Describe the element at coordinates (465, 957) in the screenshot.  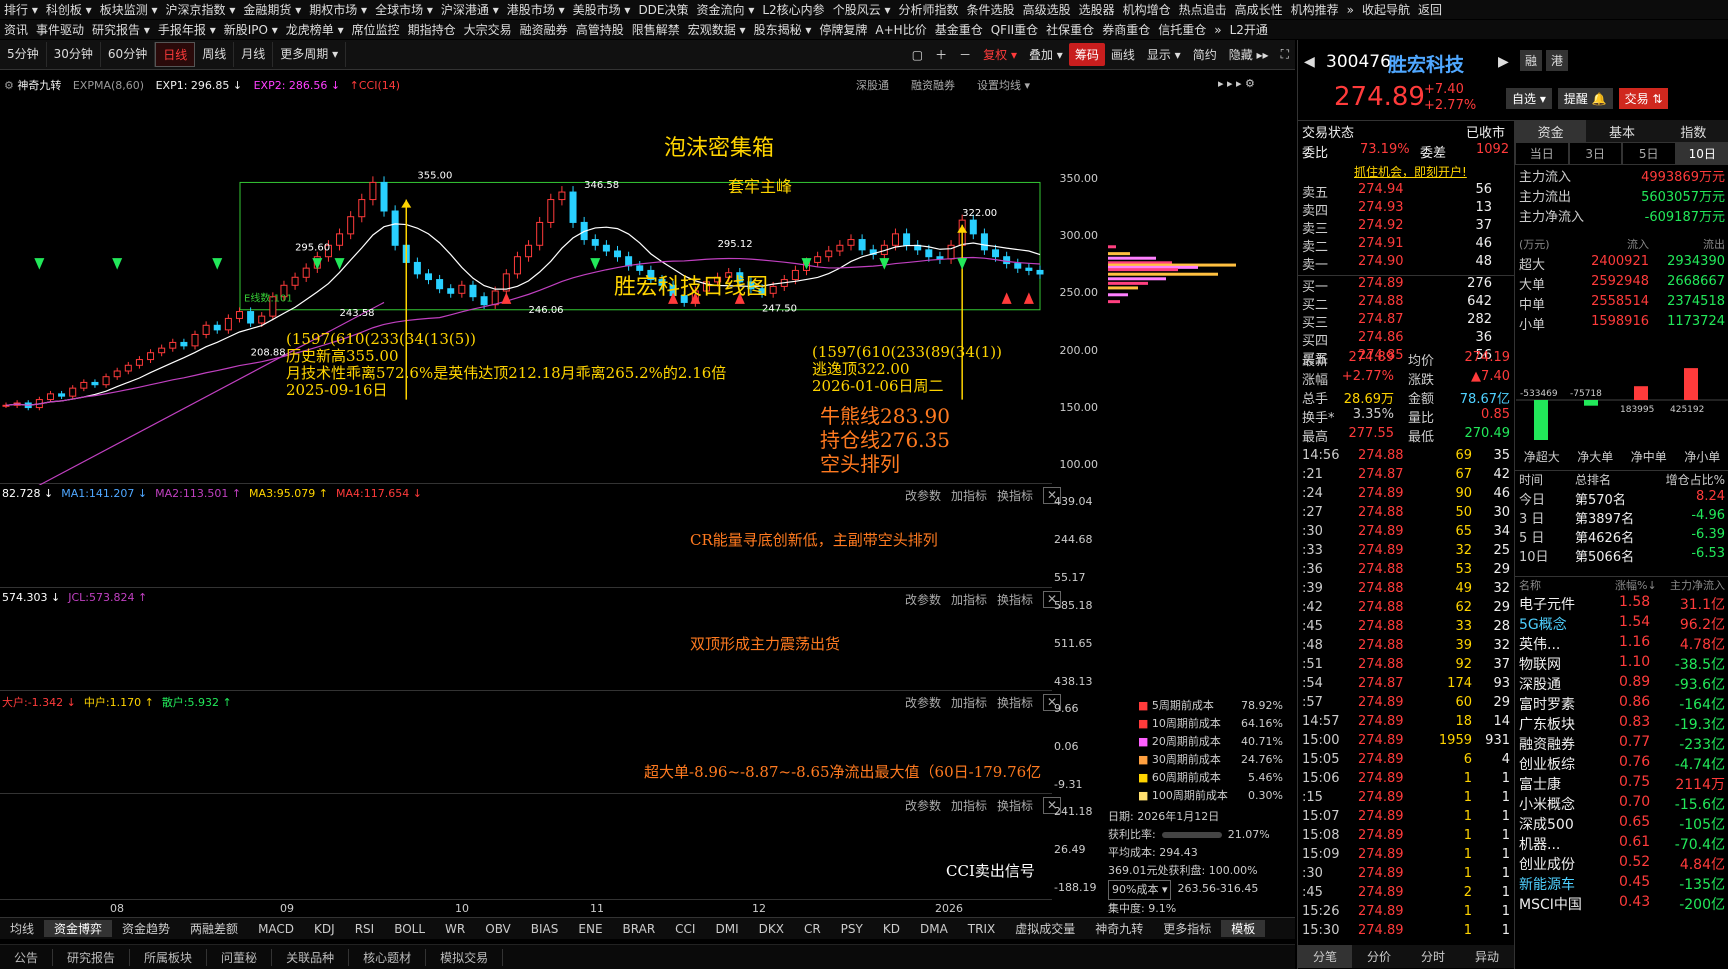
I see `status-tab: 模拟交易` at that location.